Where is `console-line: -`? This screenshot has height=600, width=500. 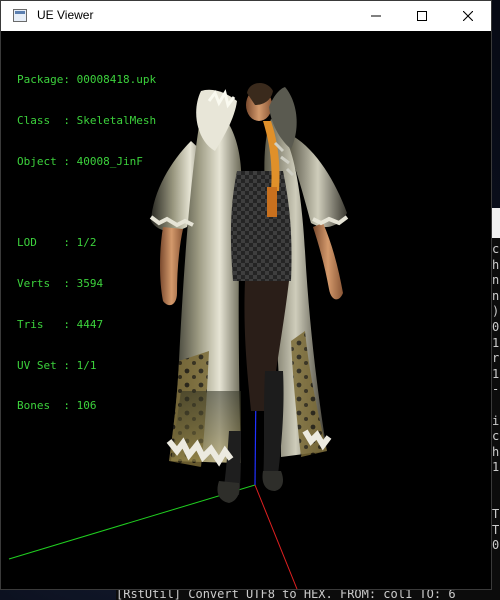 console-line: - is located at coordinates (496, 389).